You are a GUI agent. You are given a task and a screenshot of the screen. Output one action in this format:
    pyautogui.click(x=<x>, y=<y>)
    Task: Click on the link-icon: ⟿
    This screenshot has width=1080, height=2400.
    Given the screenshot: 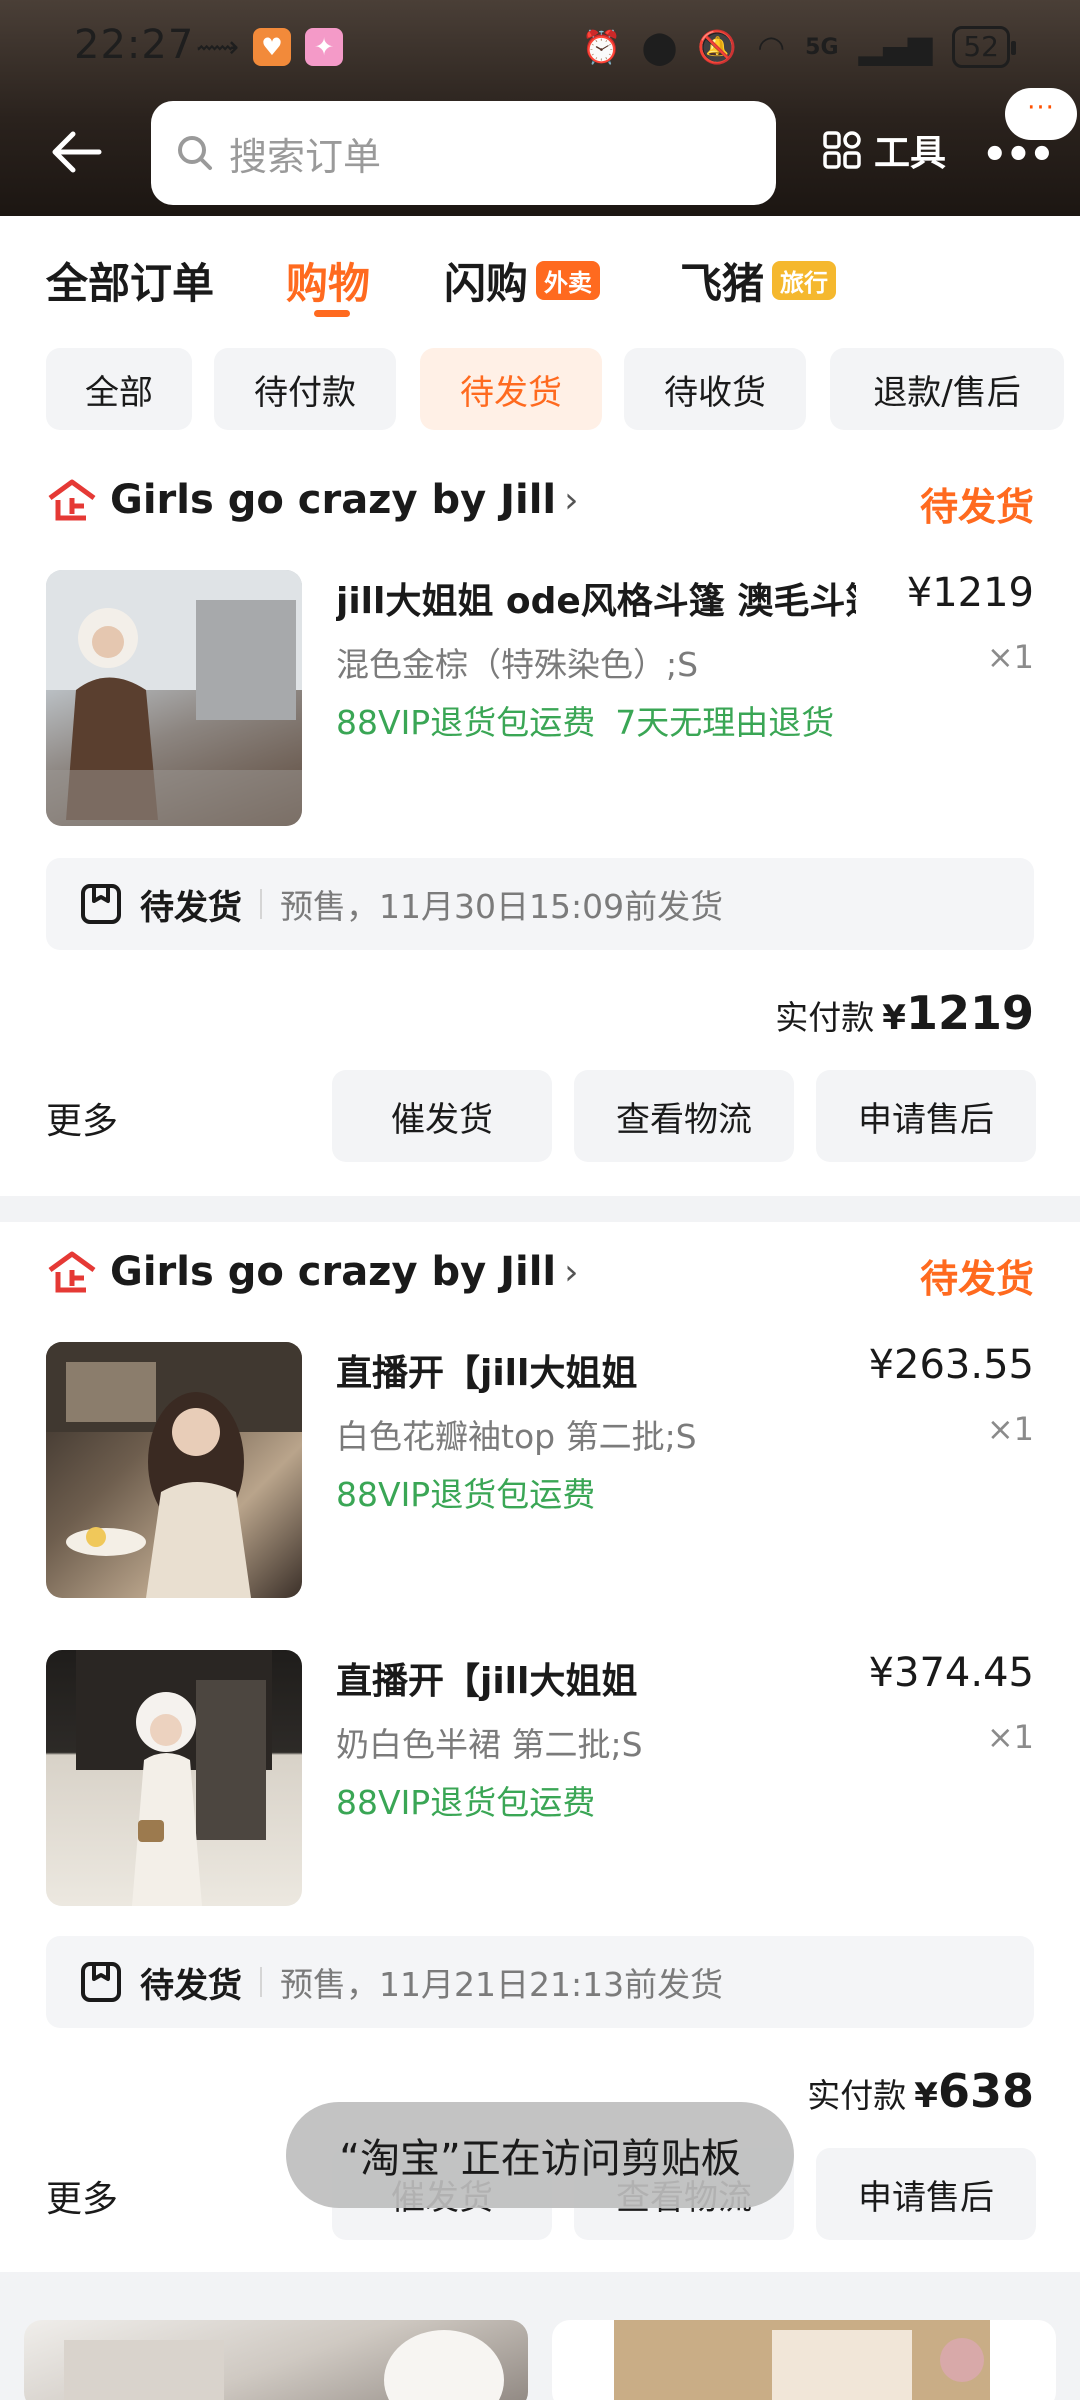 What is the action you would take?
    pyautogui.click(x=218, y=47)
    